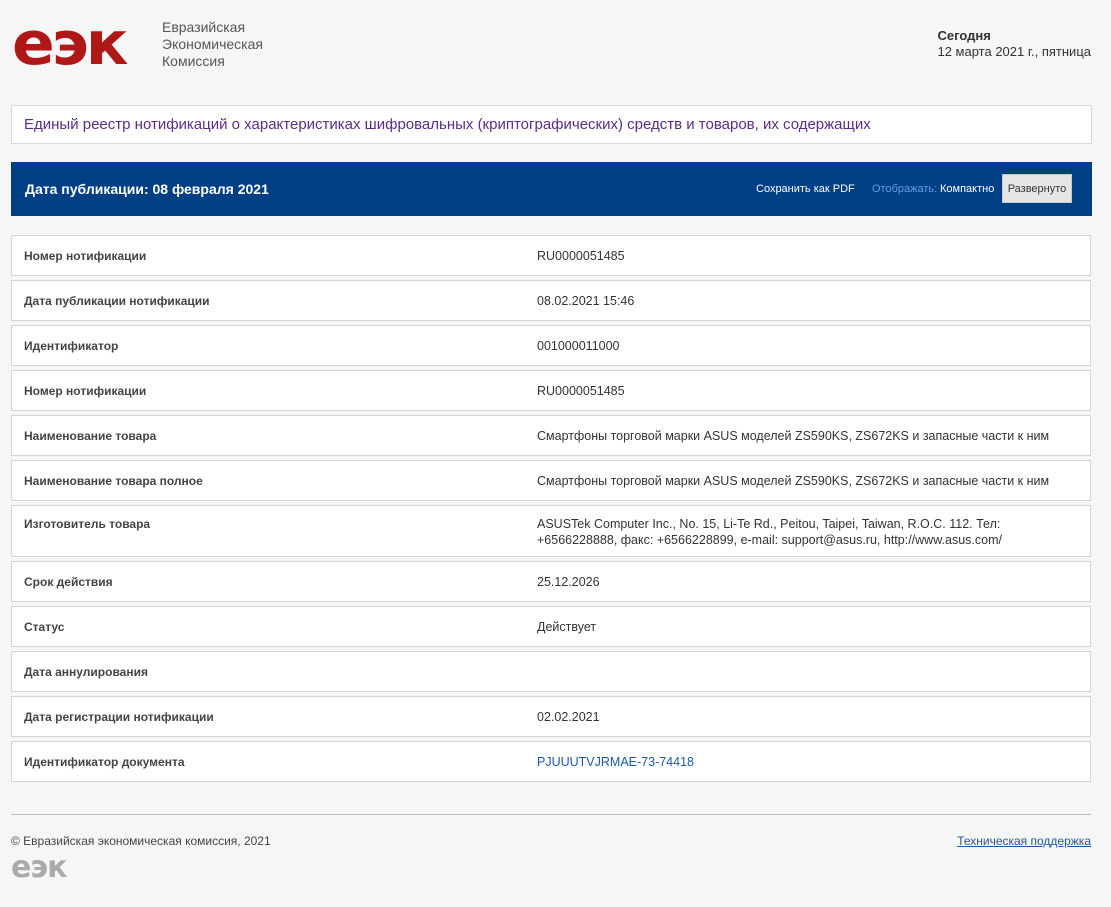  I want to click on detail-row: Дата регистрации нотификации 02.02.2021, so click(551, 716).